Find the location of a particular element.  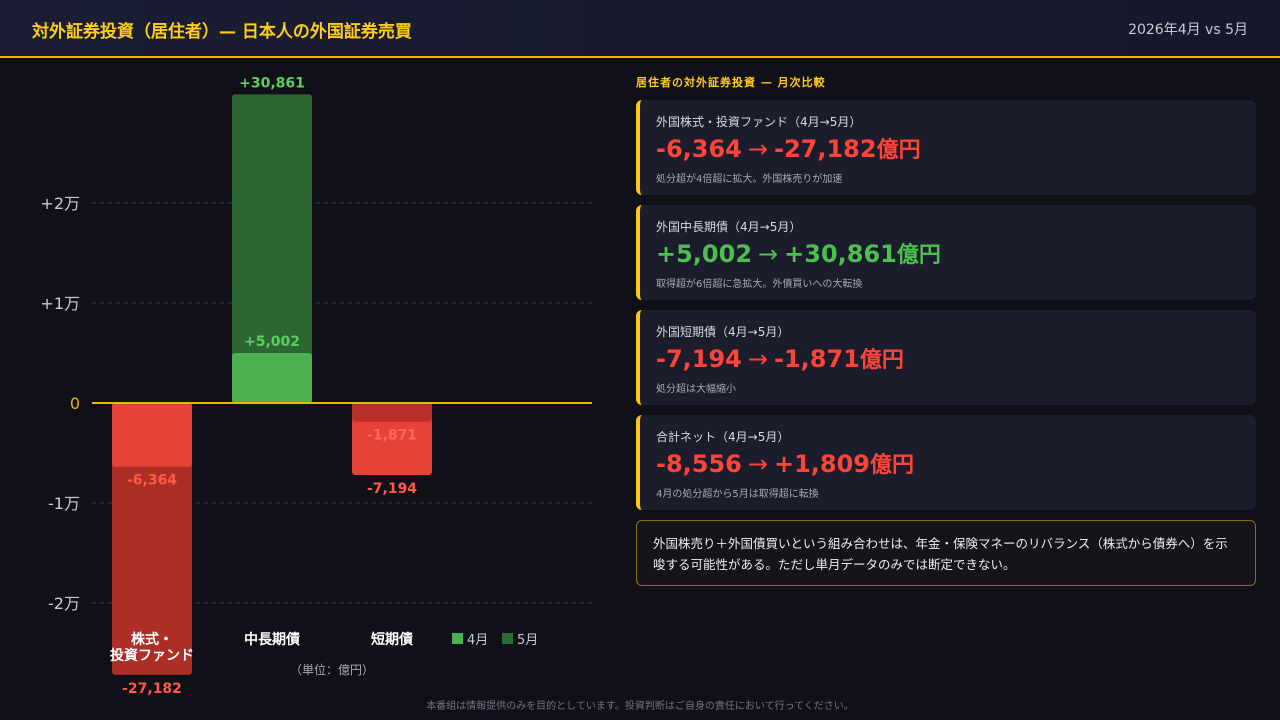

card-value: -6,364 → -27,182億円 is located at coordinates (788, 148).